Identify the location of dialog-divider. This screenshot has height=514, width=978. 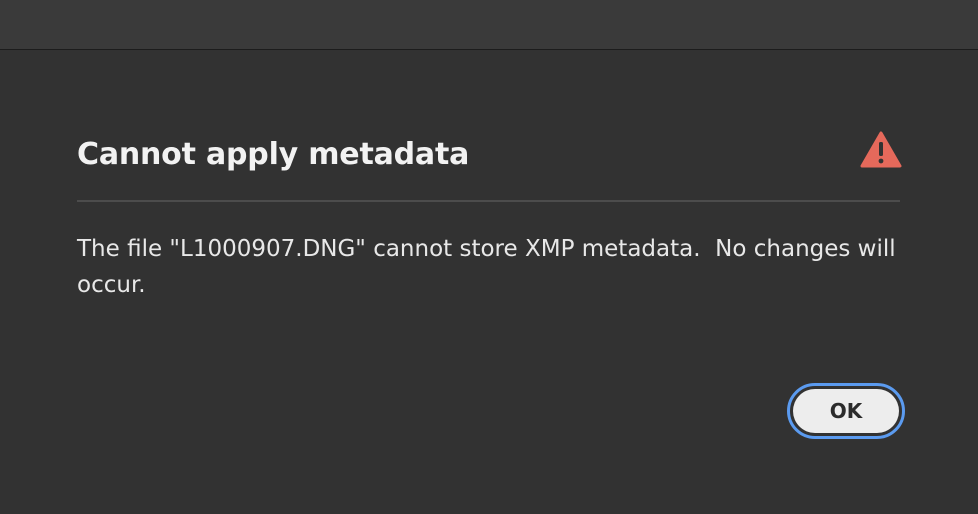
(488, 201).